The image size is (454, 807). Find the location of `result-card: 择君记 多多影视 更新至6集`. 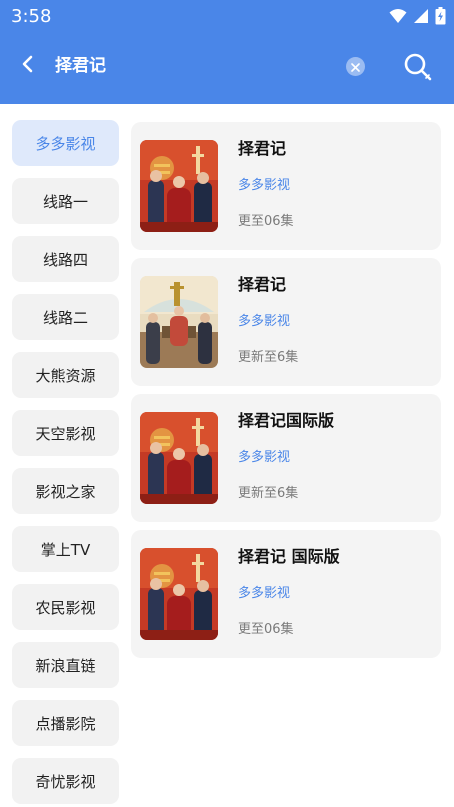

result-card: 择君记 多多影视 更新至6集 is located at coordinates (286, 322).